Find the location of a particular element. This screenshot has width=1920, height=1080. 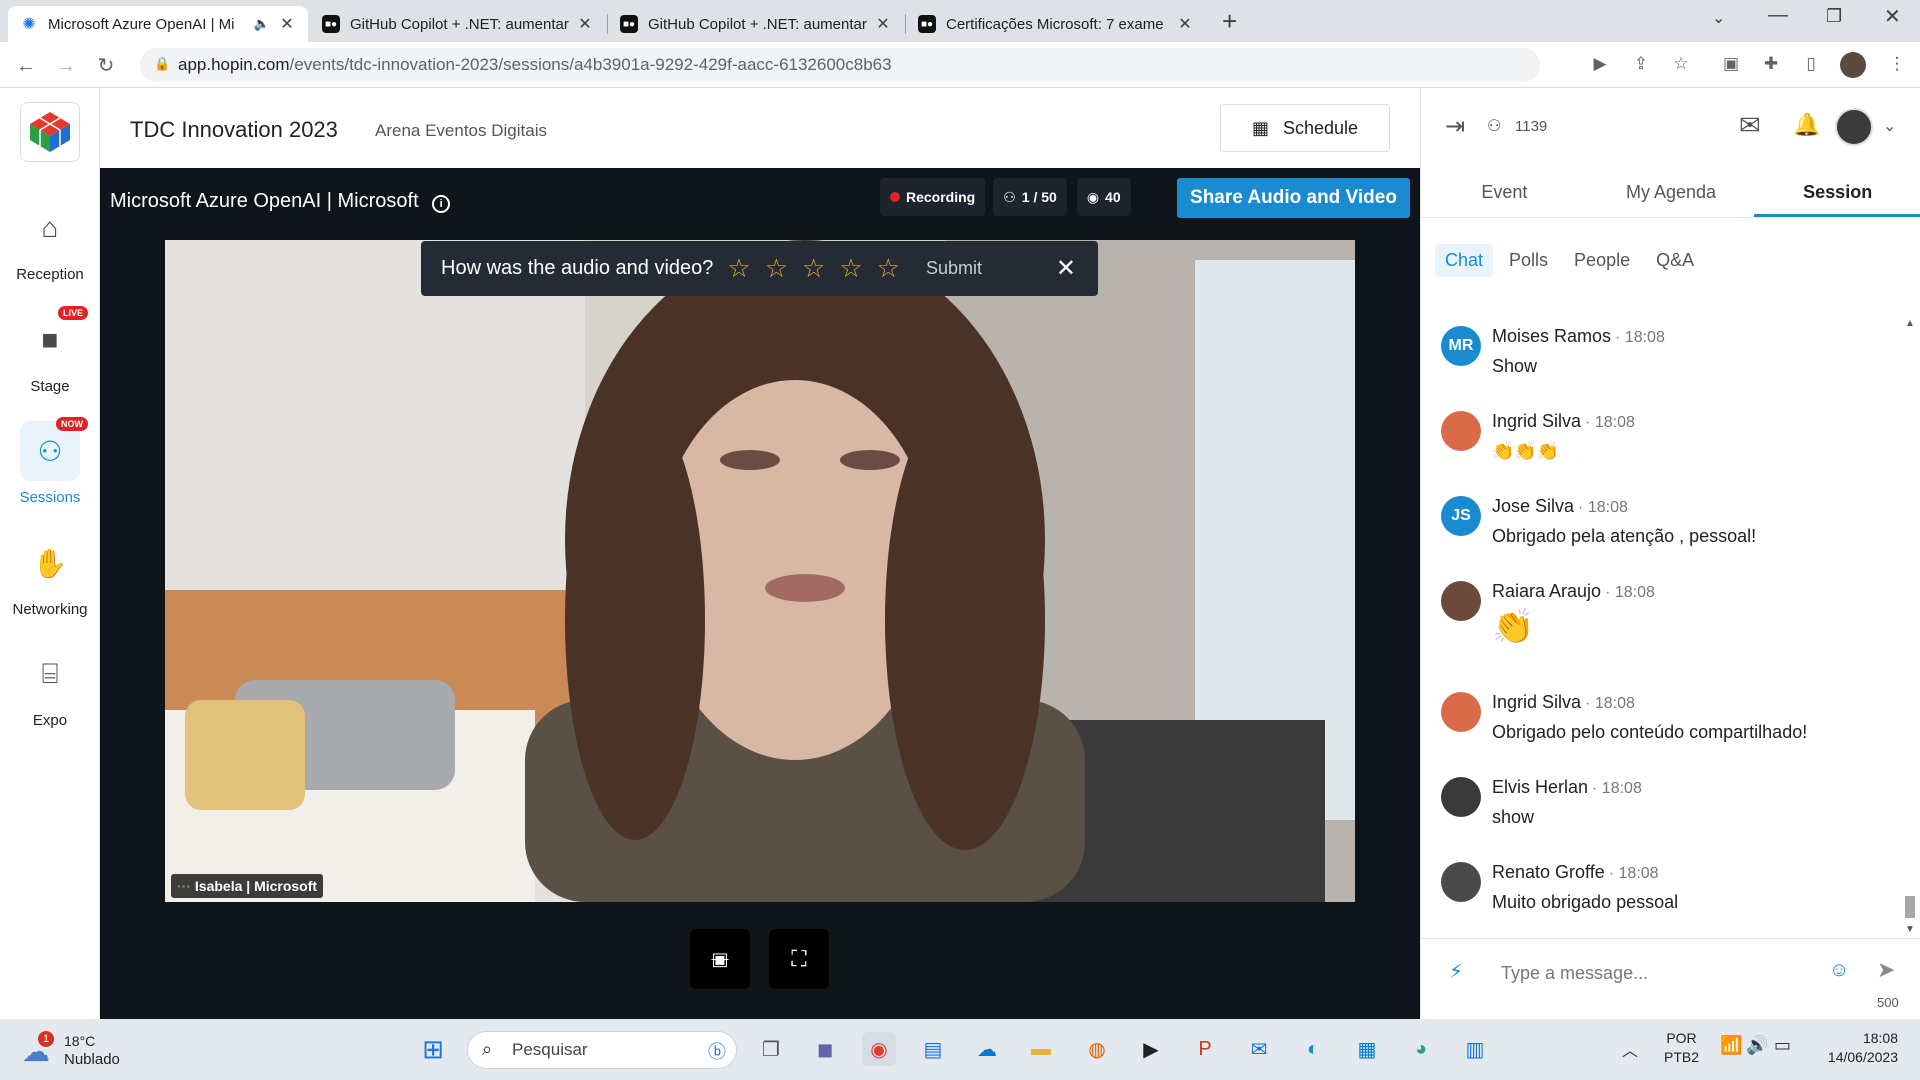

windows-start-icon: ⊞ is located at coordinates (433, 1049).